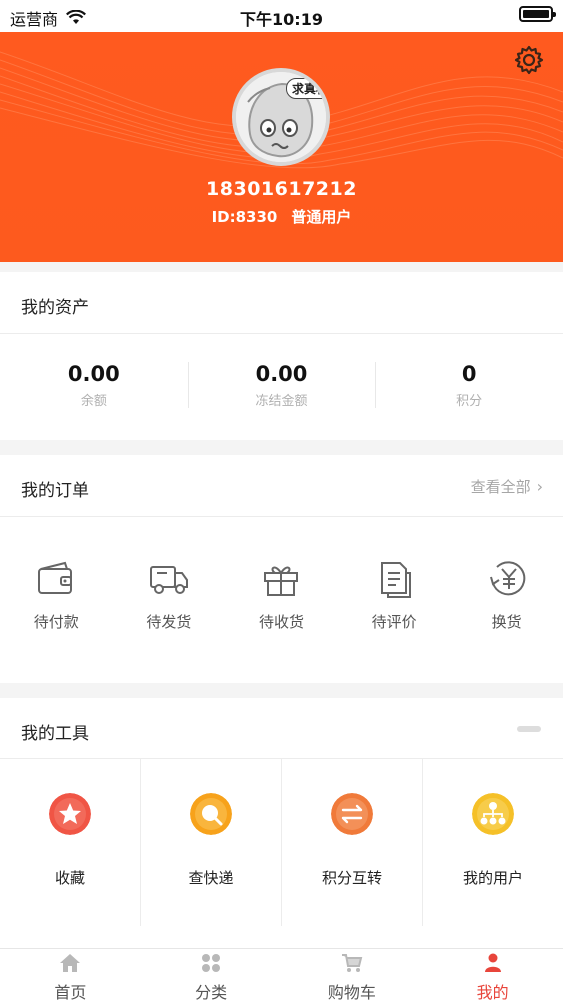  Describe the element at coordinates (352, 842) in the screenshot. I see `tool-points-transfer: 积分互转` at that location.